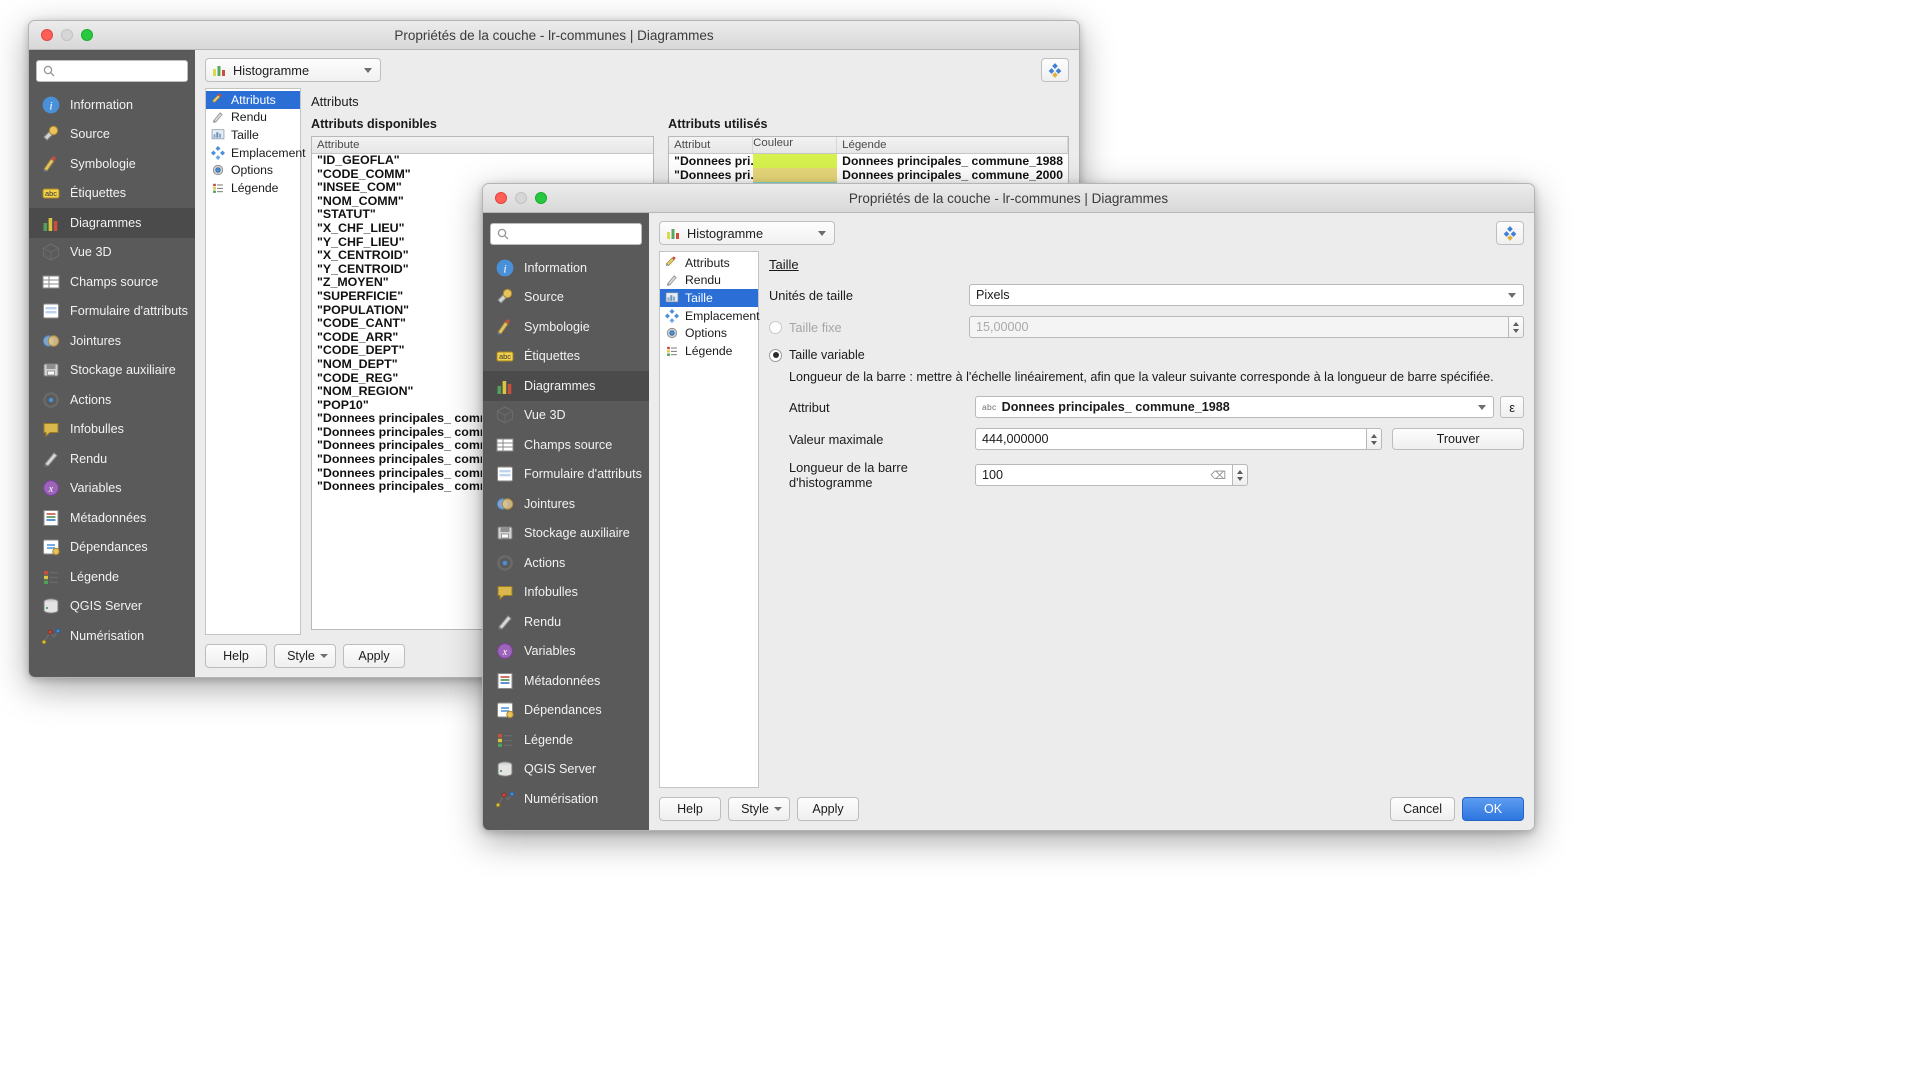 Image resolution: width=1920 pixels, height=1080 pixels. I want to click on diagram-type-combo-front: Histogramme, so click(747, 233).